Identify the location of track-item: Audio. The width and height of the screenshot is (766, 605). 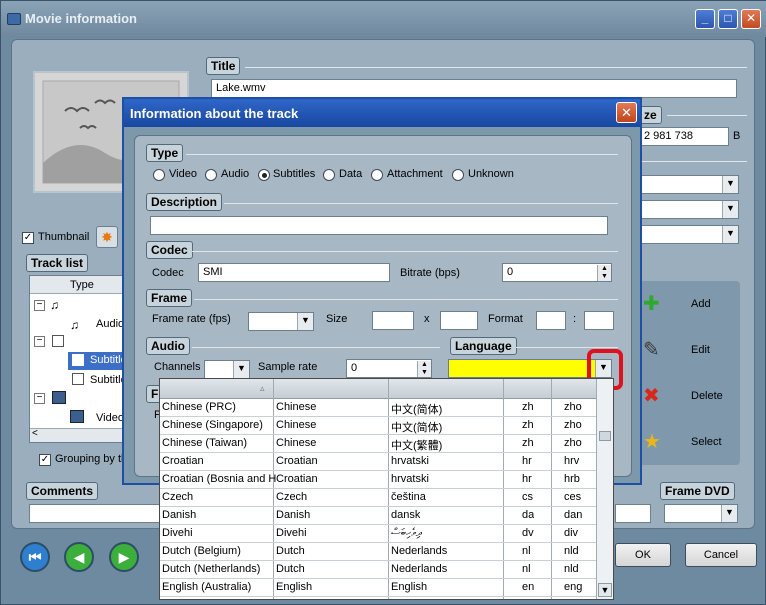
(110, 324).